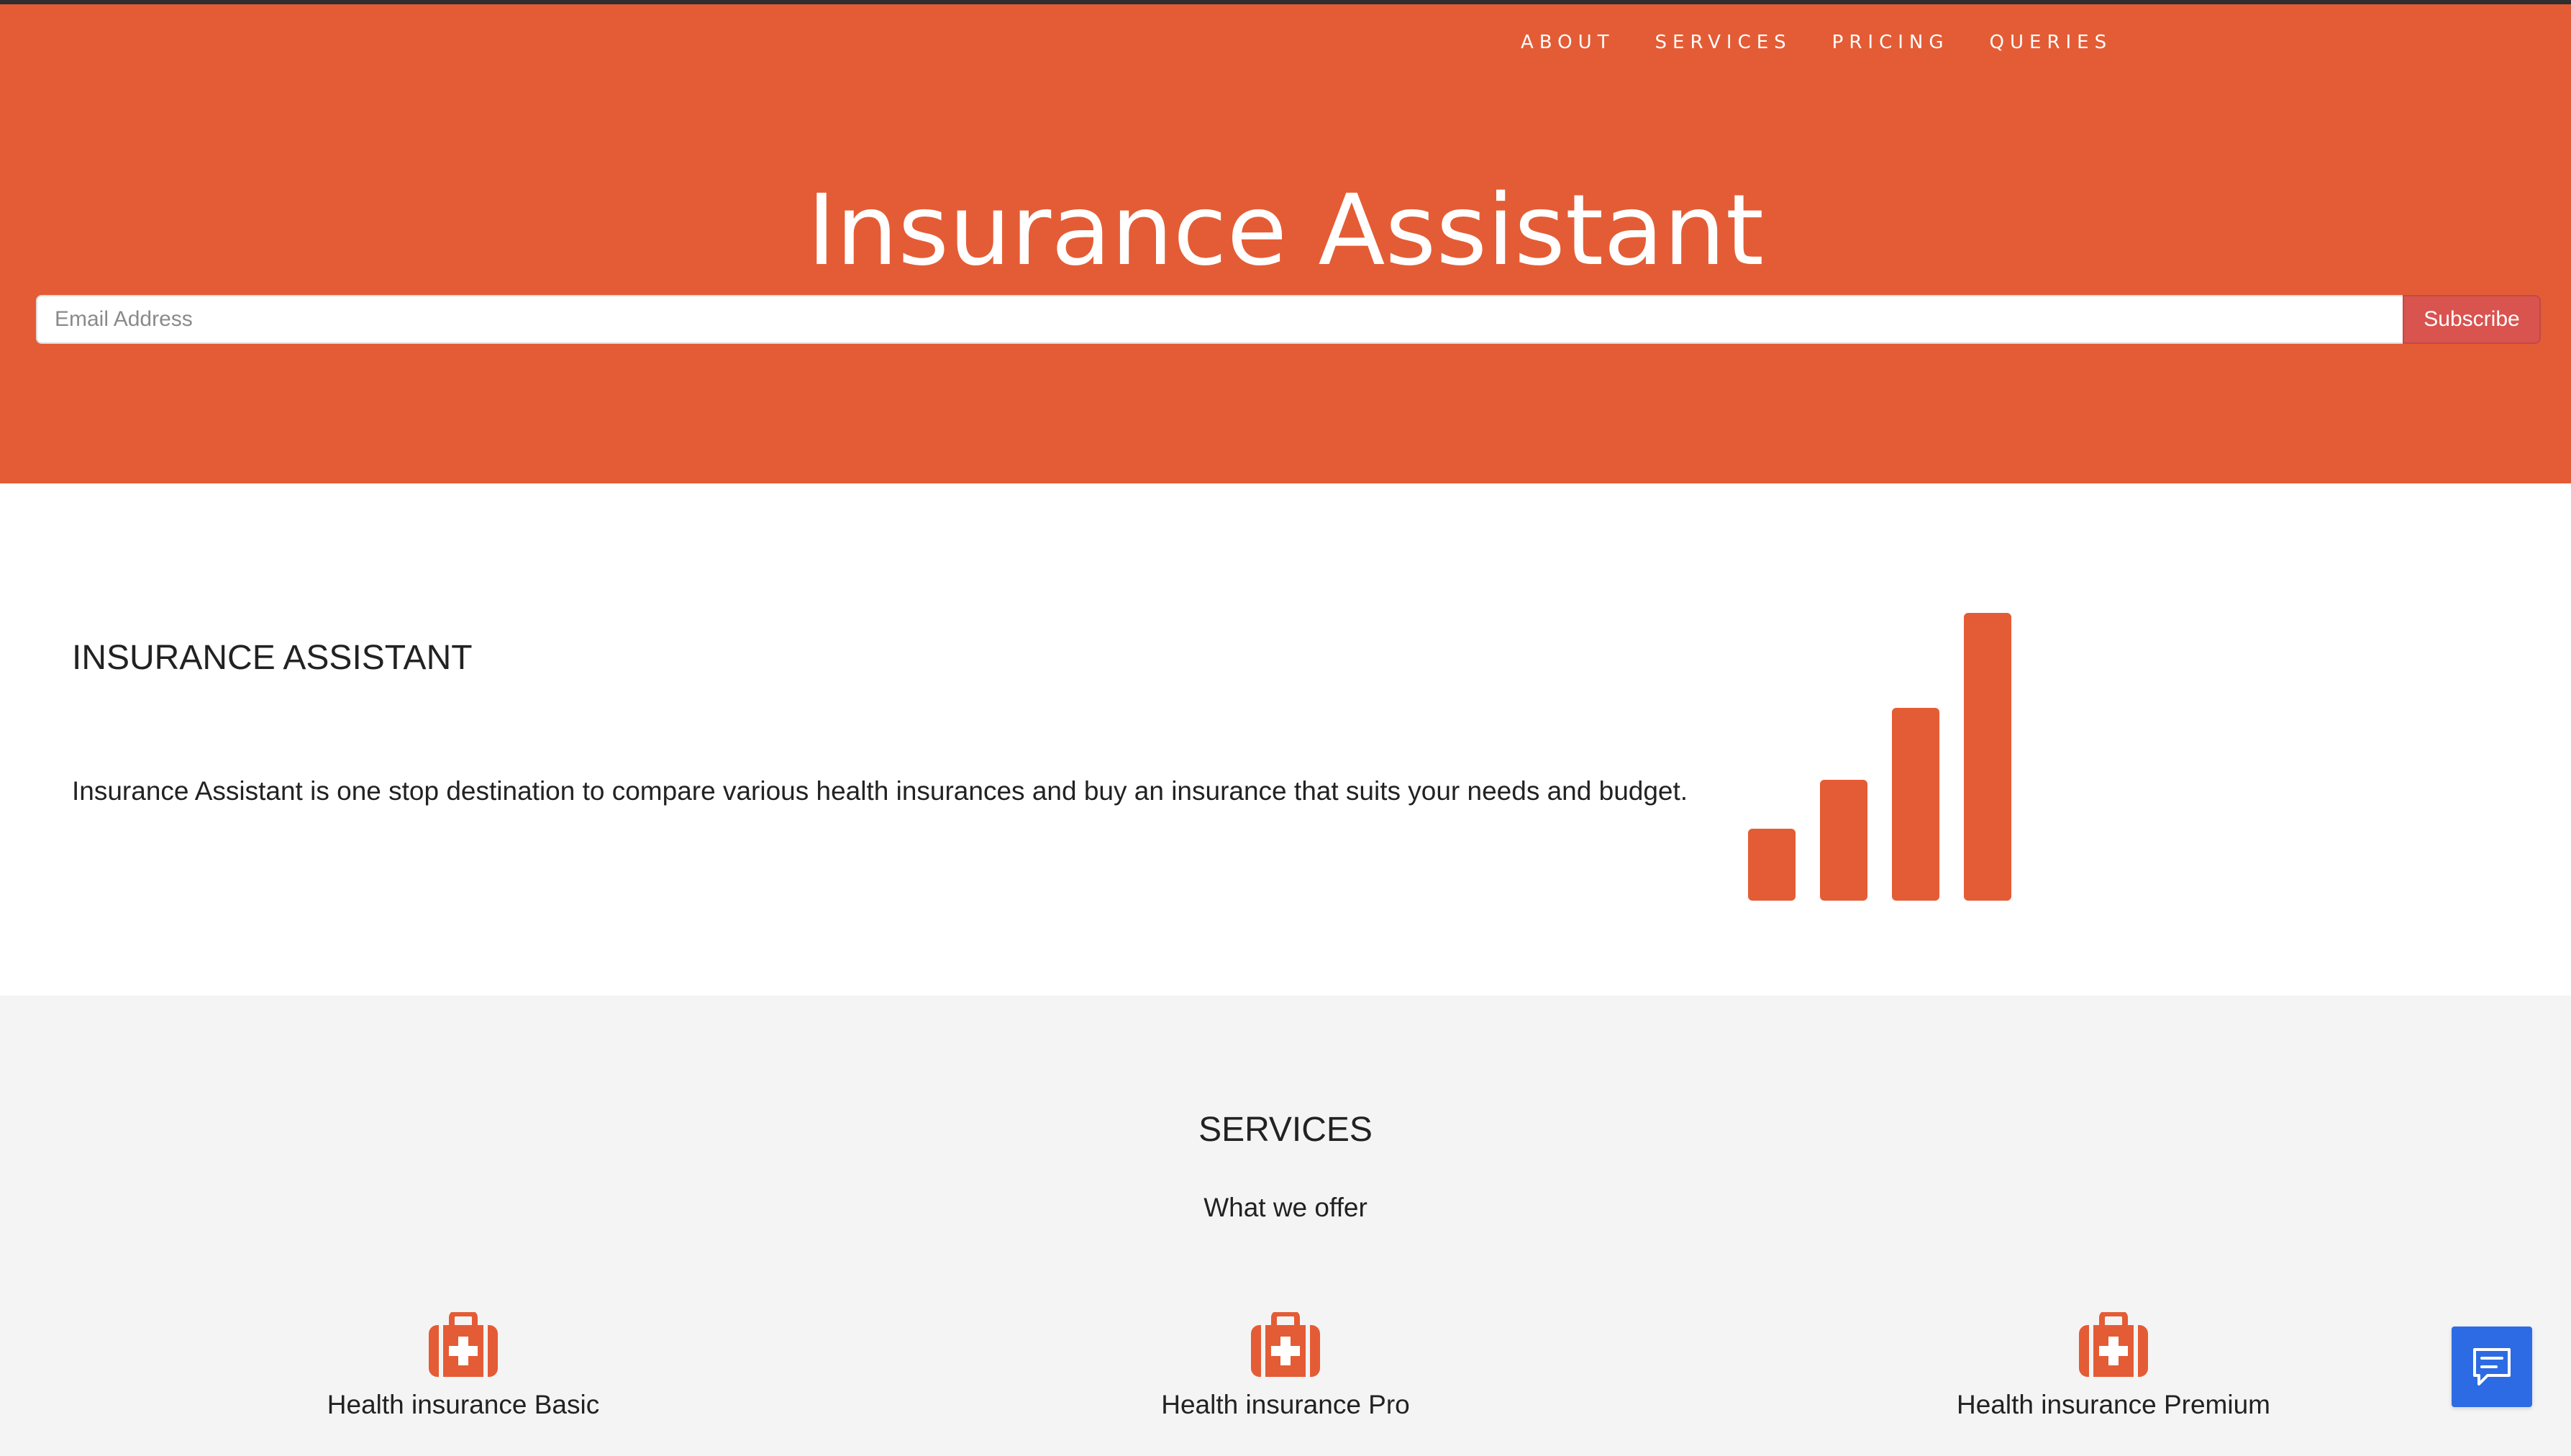  What do you see at coordinates (1568, 42) in the screenshot?
I see `nav-item-about: ABOUT` at bounding box center [1568, 42].